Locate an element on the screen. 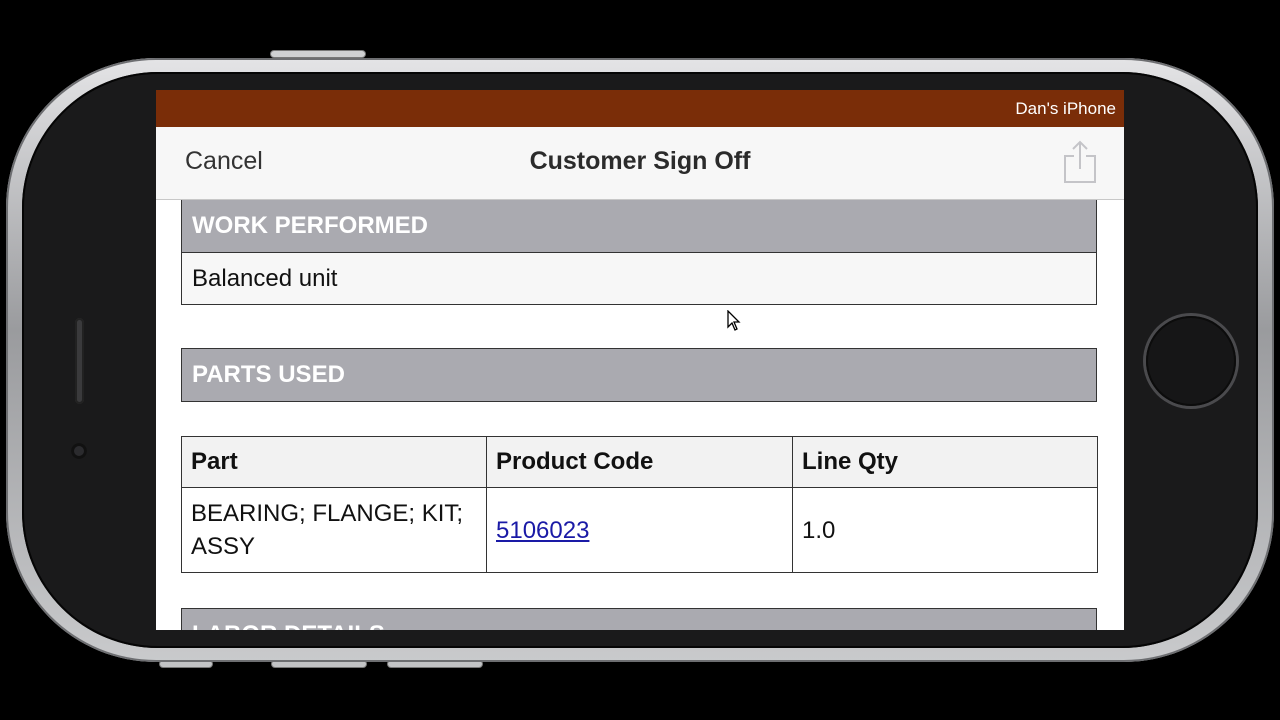 The image size is (1280, 720). column-header-product-code: Product Code is located at coordinates (639, 462).